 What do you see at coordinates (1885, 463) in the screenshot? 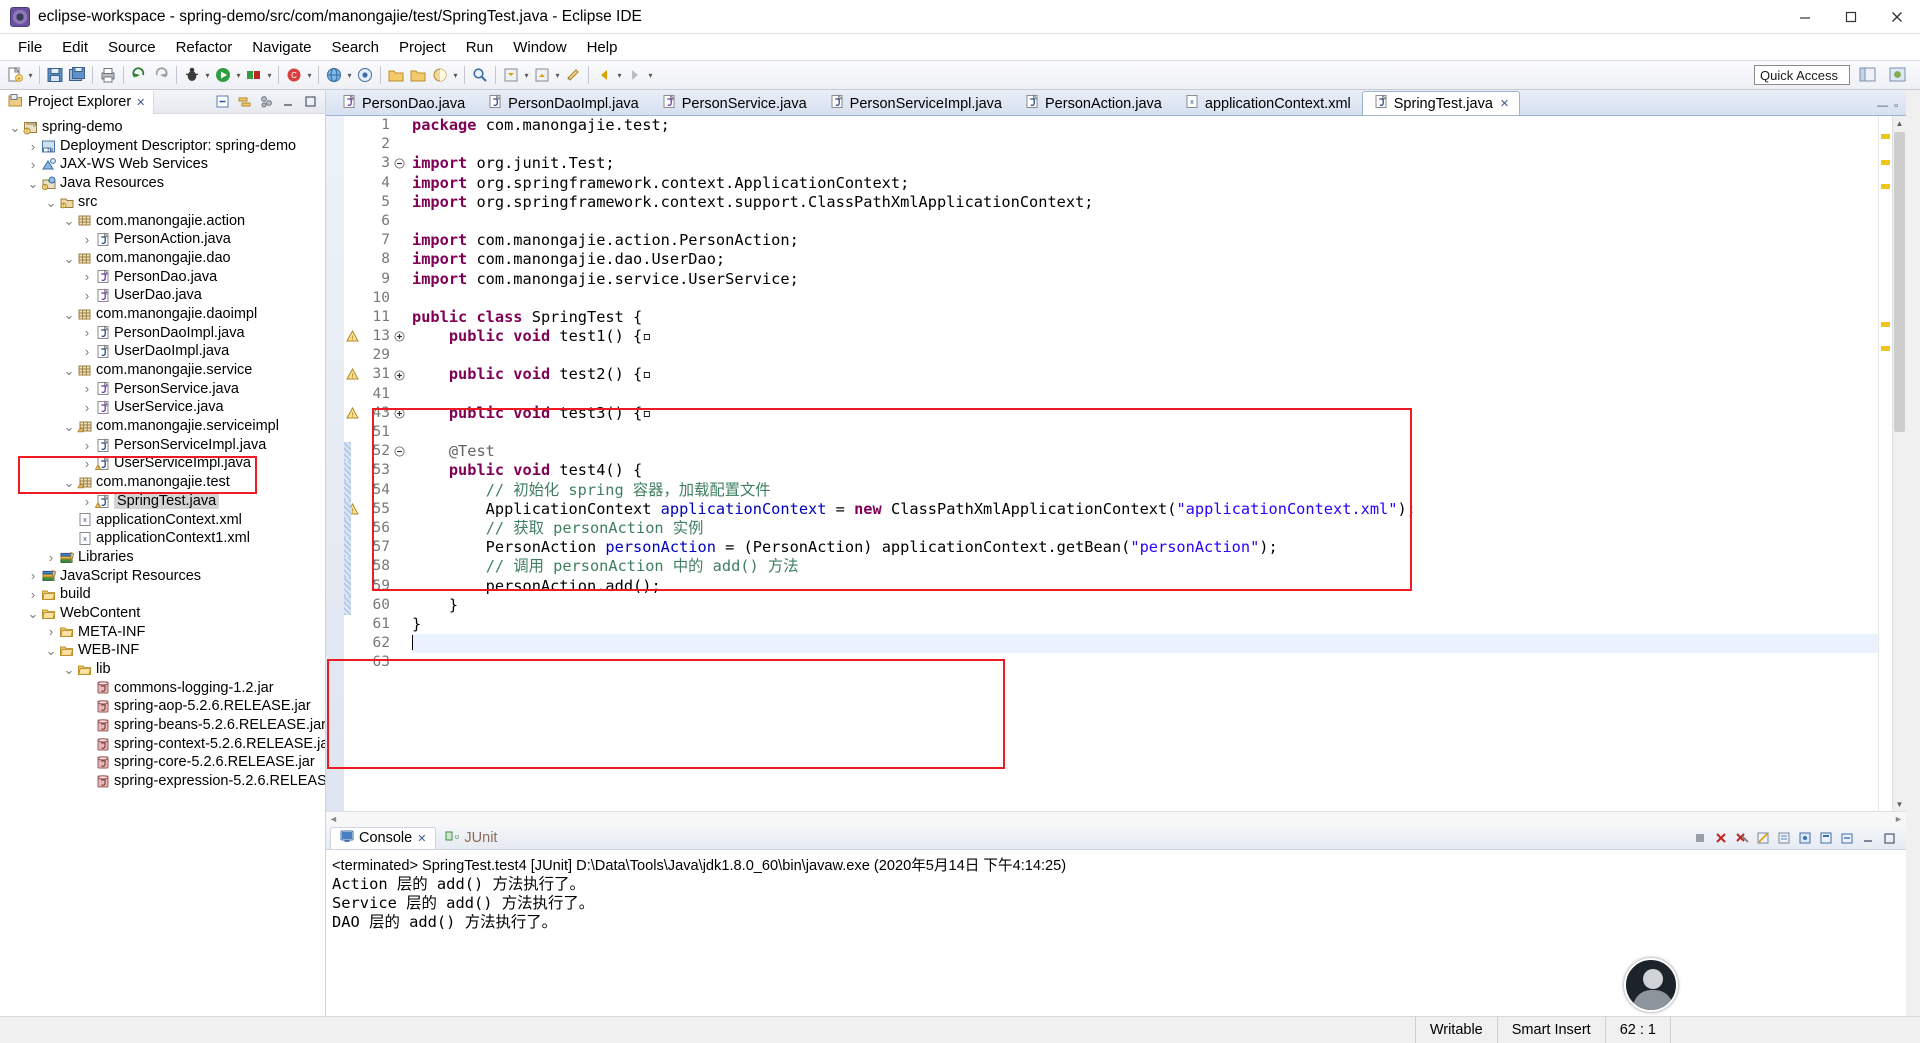
I see `overview-ruler` at bounding box center [1885, 463].